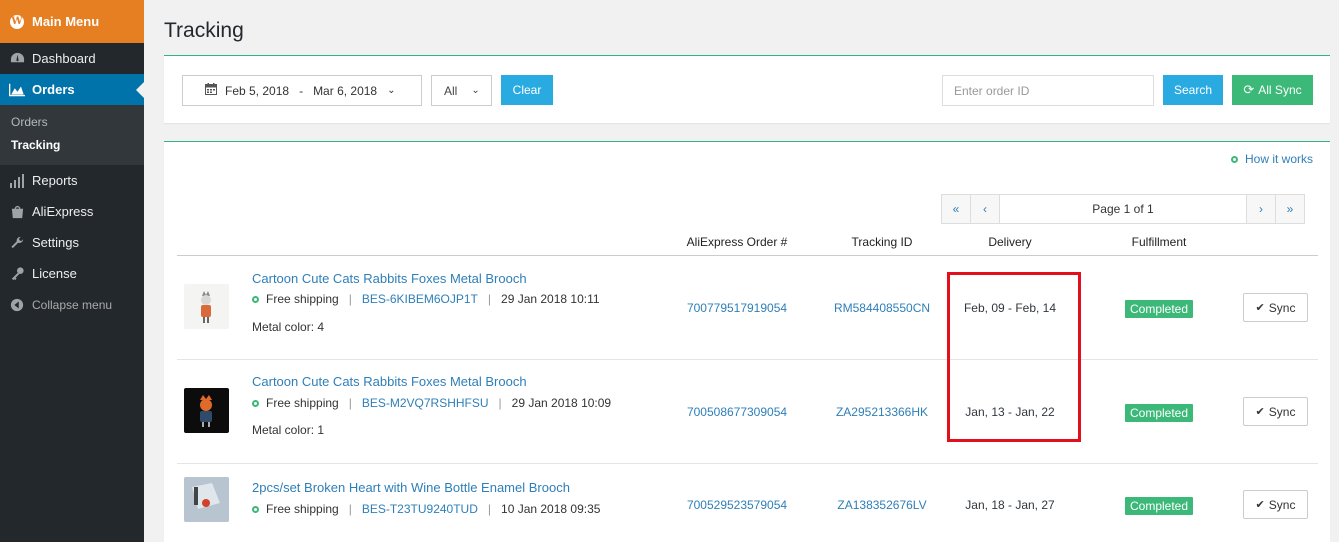  I want to click on all-sync-button: ⟳ All Sync, so click(1272, 90).